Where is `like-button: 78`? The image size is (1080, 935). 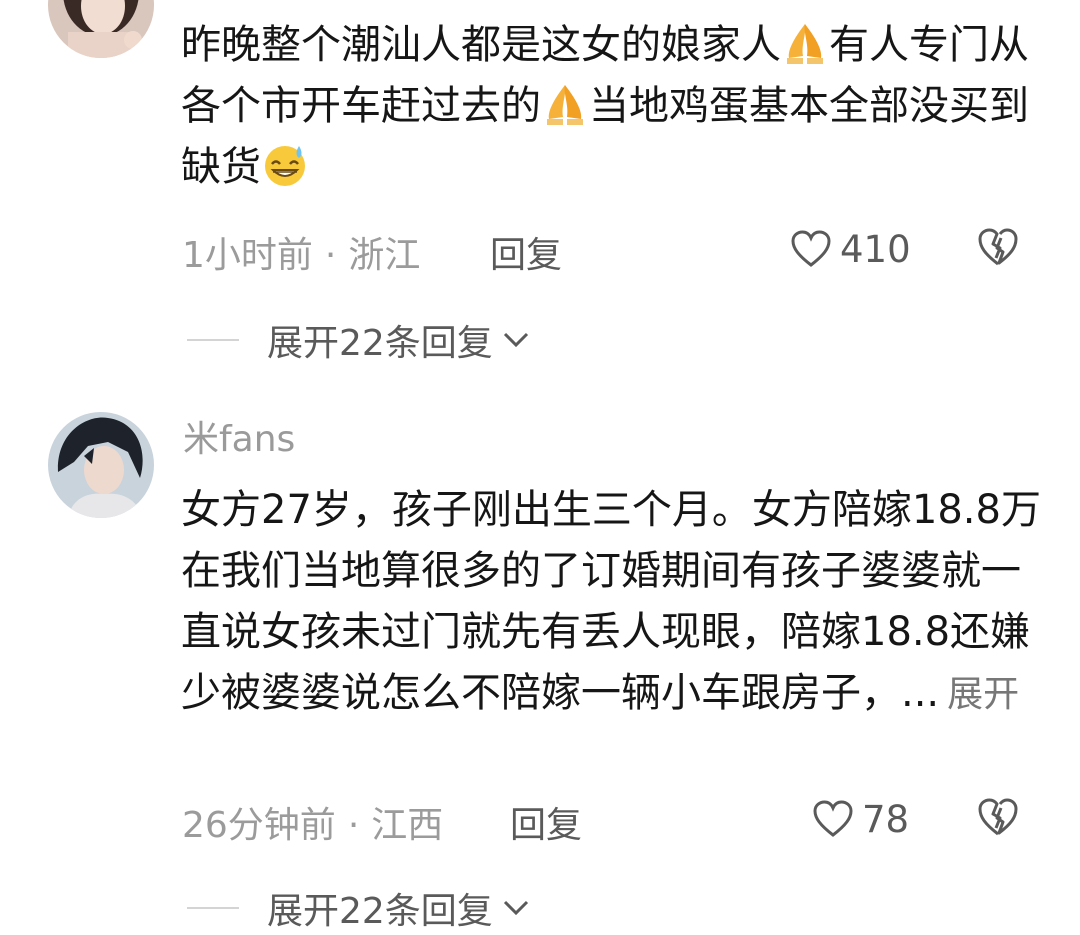
like-button: 78 is located at coordinates (860, 819).